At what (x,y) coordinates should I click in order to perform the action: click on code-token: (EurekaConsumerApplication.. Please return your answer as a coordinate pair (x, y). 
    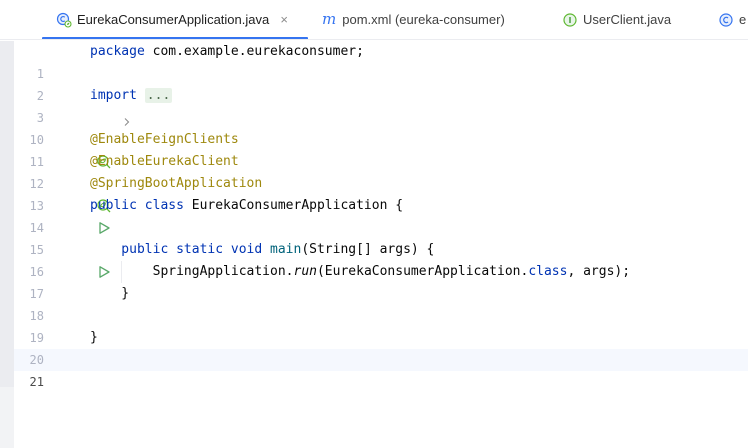
    Looking at the image, I should click on (422, 271).